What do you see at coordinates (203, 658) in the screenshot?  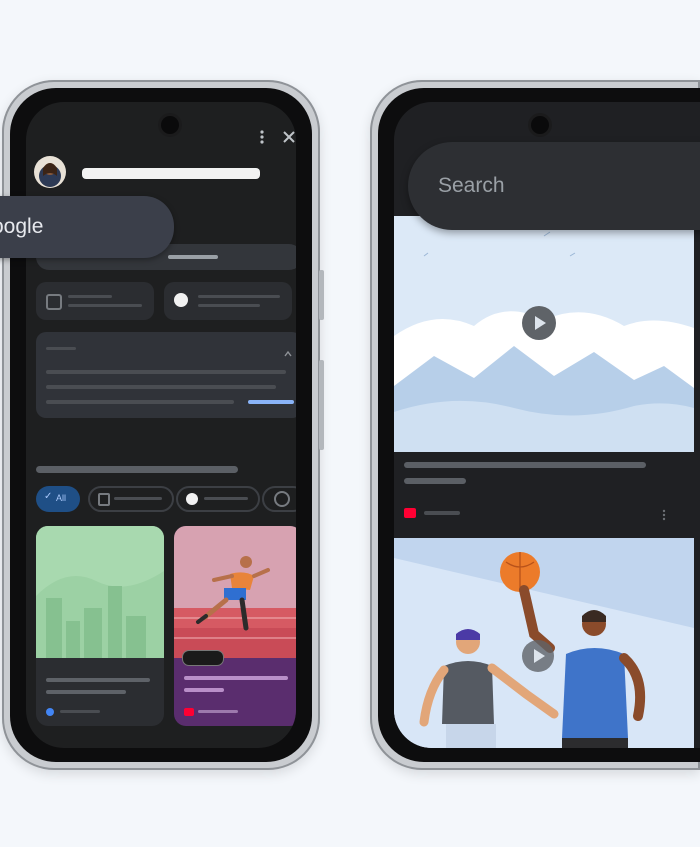 I see `duration-badge` at bounding box center [203, 658].